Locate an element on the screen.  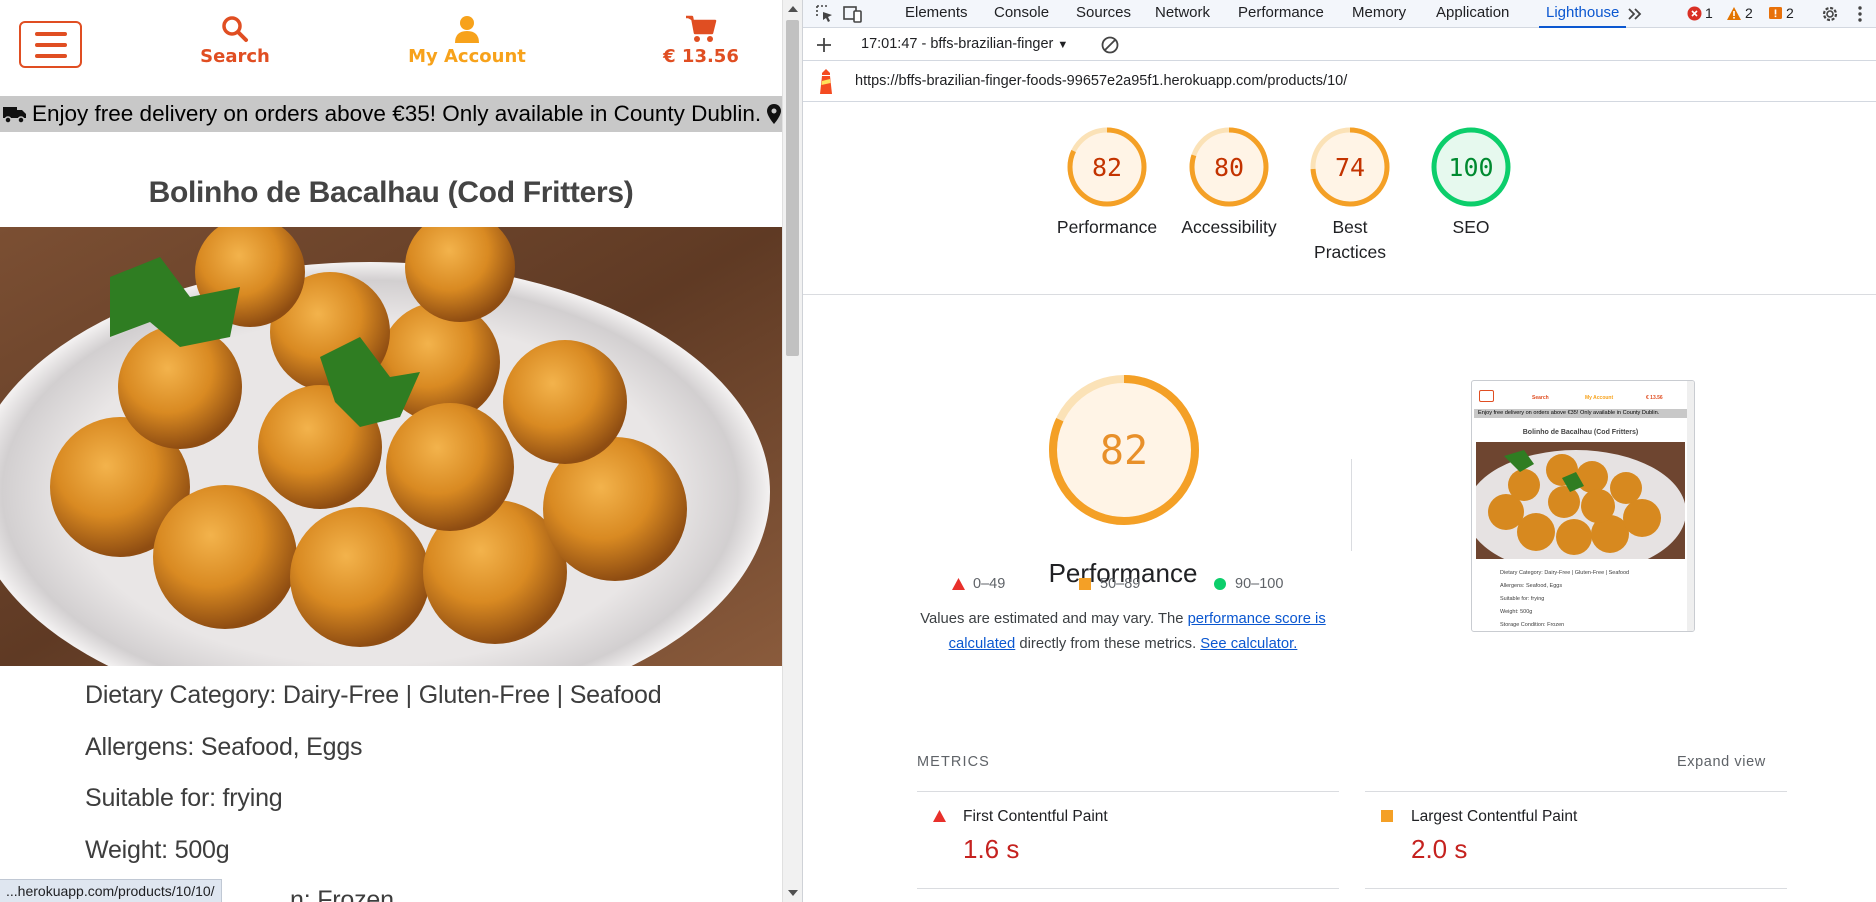
link-status-bar: ...herokuapp.com/products/10/10/ is located at coordinates (111, 890).